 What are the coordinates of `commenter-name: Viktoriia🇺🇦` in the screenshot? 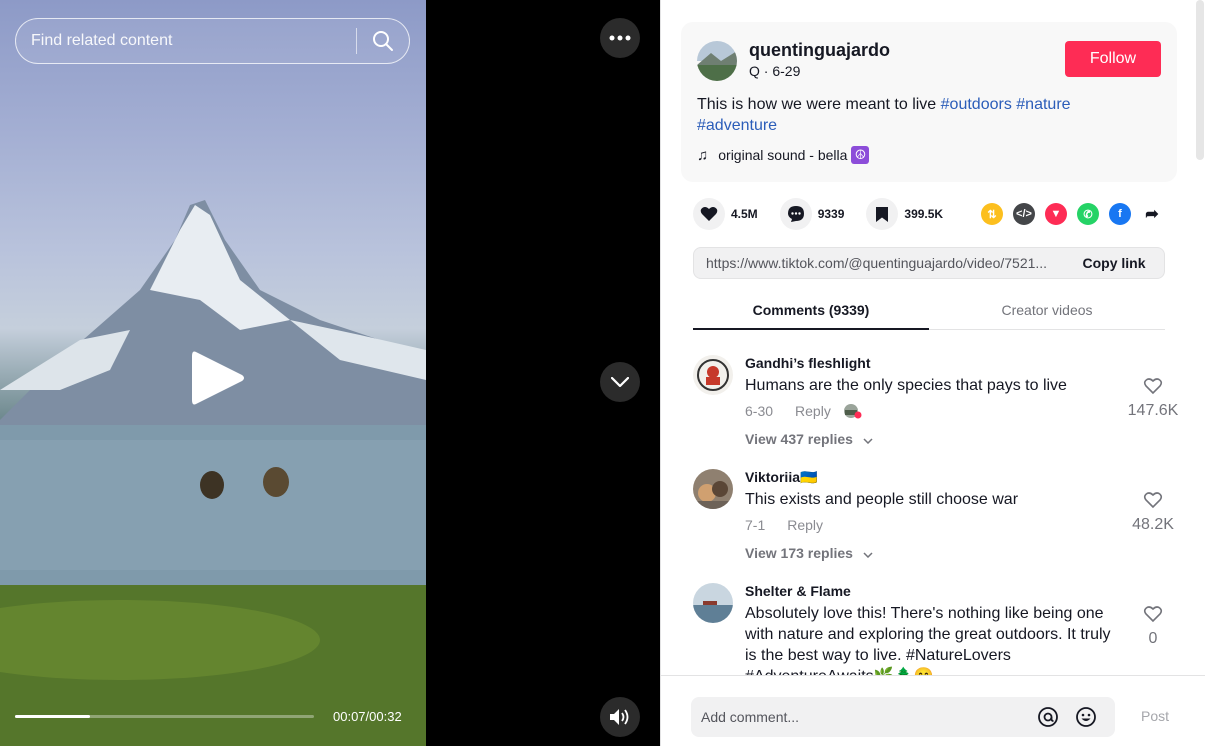 It's located at (781, 477).